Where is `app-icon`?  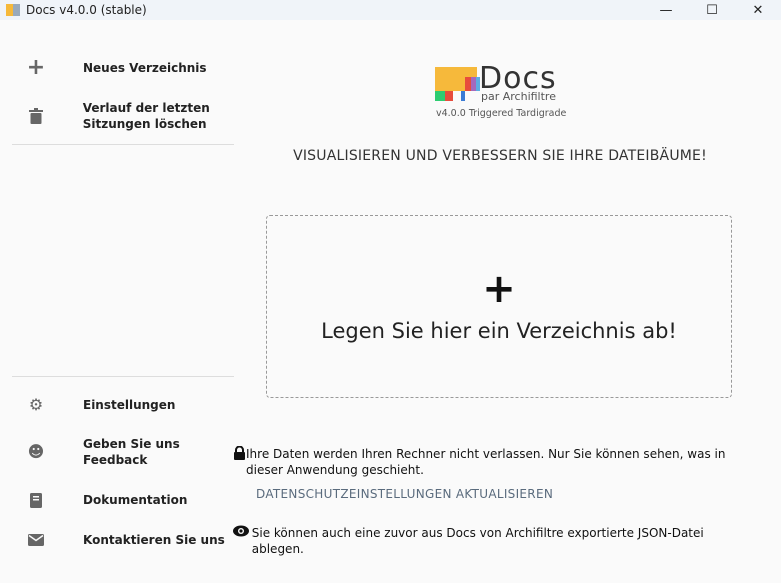 app-icon is located at coordinates (13, 10).